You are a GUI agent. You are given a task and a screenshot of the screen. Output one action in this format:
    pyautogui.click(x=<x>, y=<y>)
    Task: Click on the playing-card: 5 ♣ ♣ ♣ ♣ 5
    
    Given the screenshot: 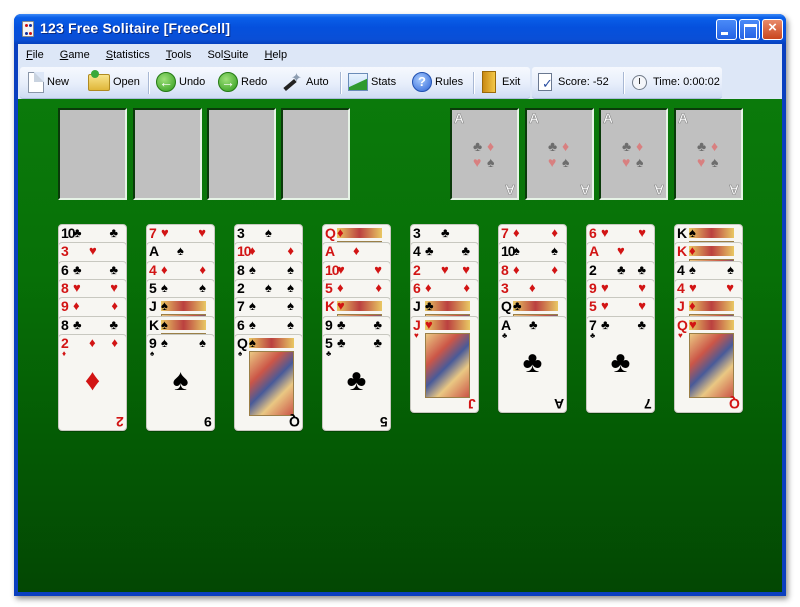 What is the action you would take?
    pyautogui.click(x=356, y=382)
    